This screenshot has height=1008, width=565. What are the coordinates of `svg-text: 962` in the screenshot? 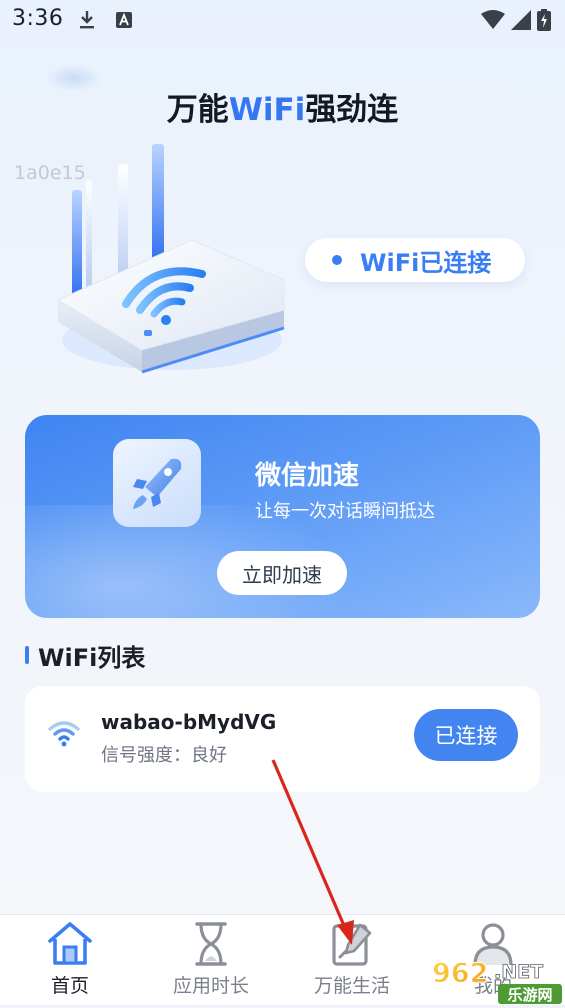 It's located at (460, 973).